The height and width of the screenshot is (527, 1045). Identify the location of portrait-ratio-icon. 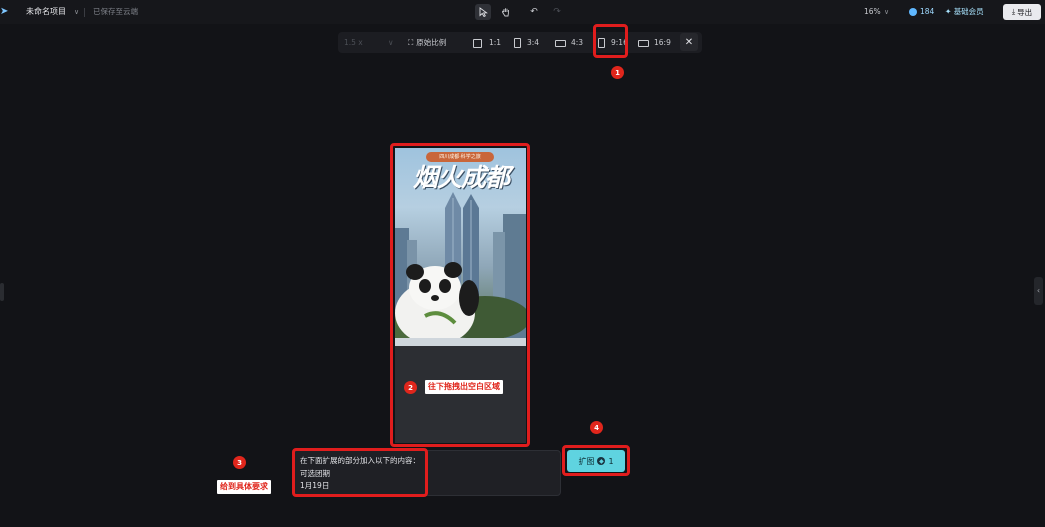
(517, 43).